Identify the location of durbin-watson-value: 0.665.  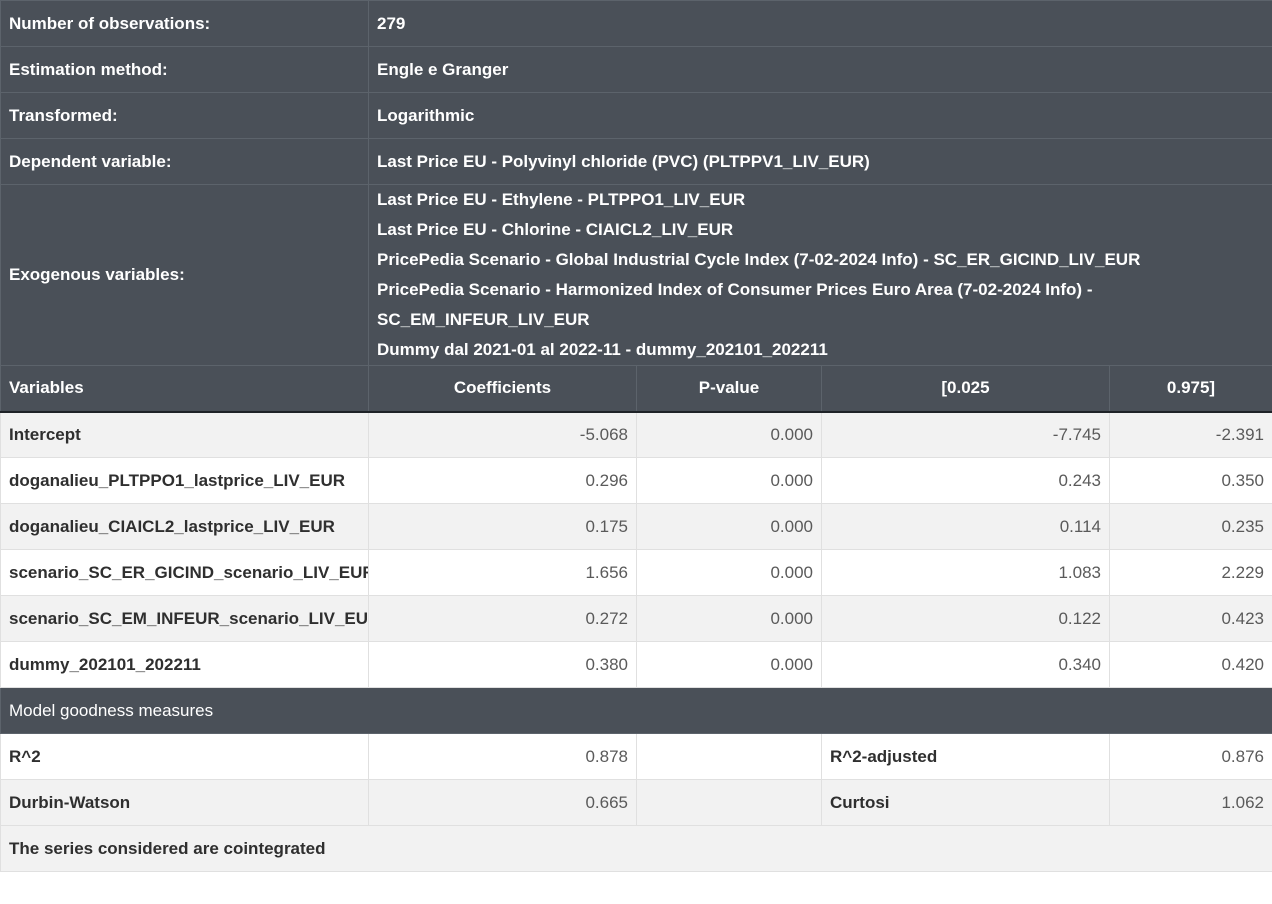
(502, 802).